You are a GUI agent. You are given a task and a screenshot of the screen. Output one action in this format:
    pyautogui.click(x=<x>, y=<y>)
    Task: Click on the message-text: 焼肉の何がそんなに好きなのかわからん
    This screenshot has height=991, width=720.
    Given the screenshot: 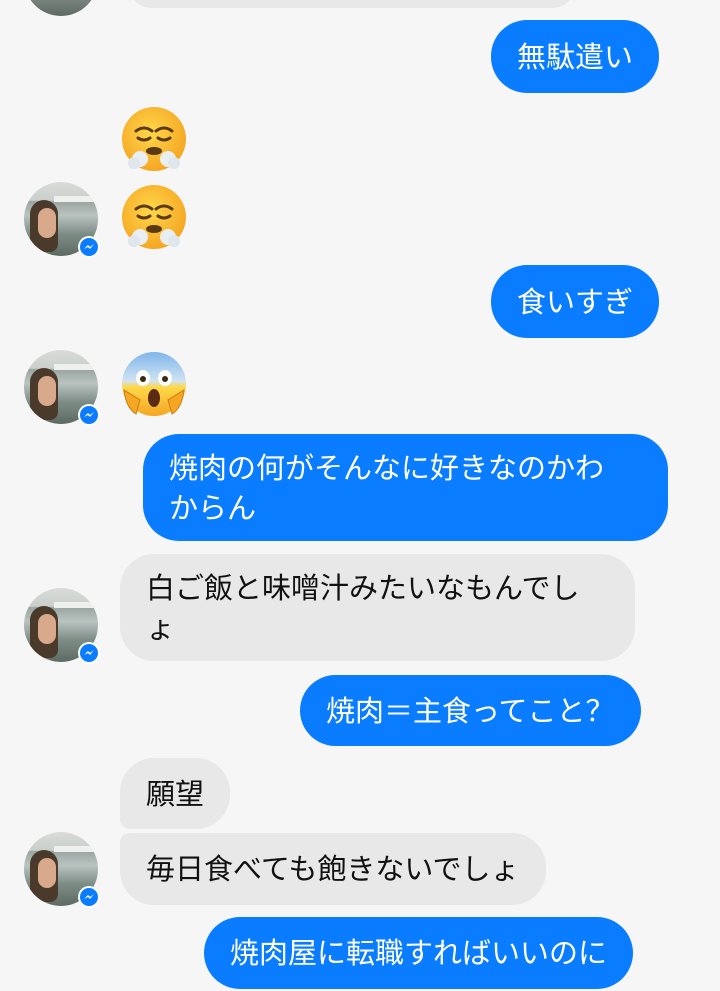 What is the action you would take?
    pyautogui.click(x=387, y=488)
    